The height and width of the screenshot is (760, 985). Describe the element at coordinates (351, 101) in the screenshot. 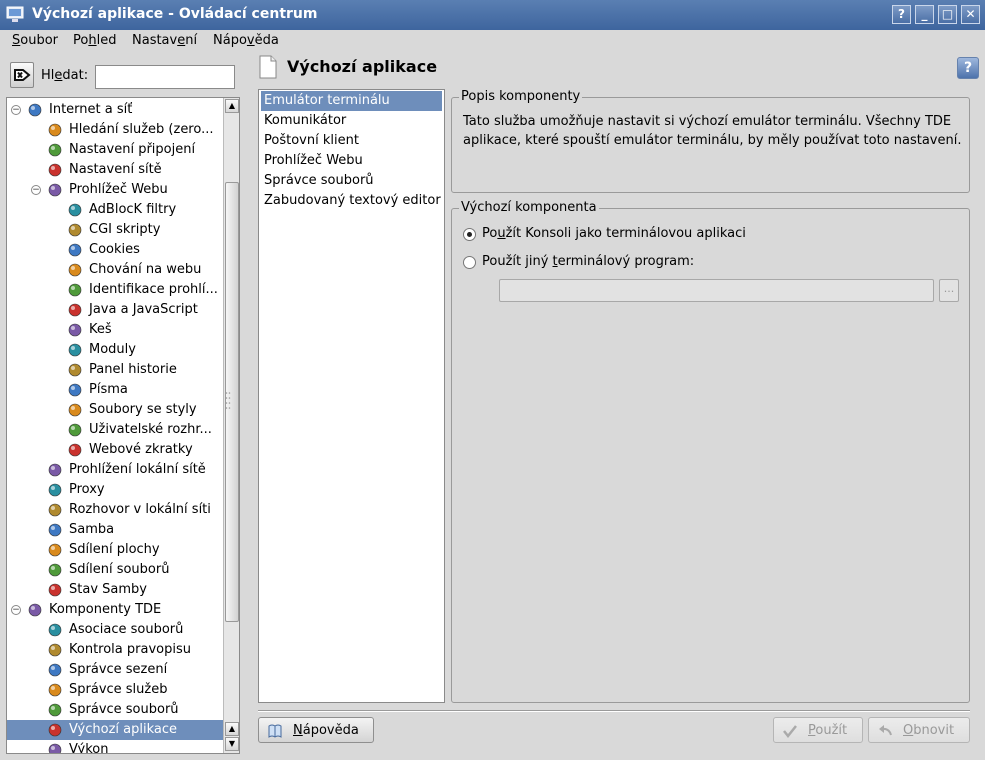

I see `component-list-item: Emulátor terminálu` at that location.